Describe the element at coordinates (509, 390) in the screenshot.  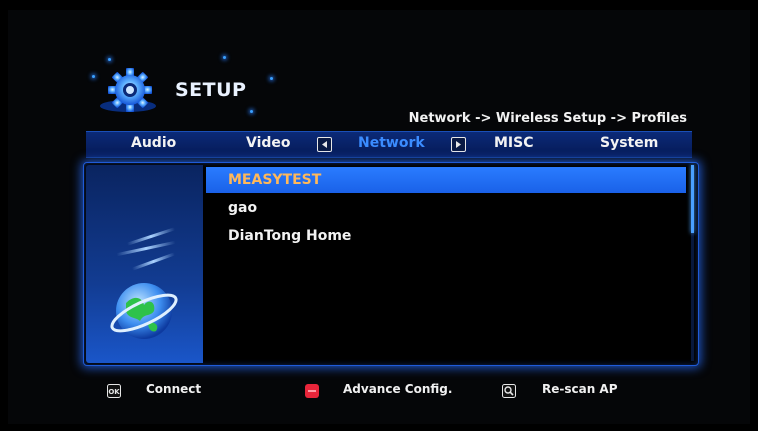
I see `search-icon` at that location.